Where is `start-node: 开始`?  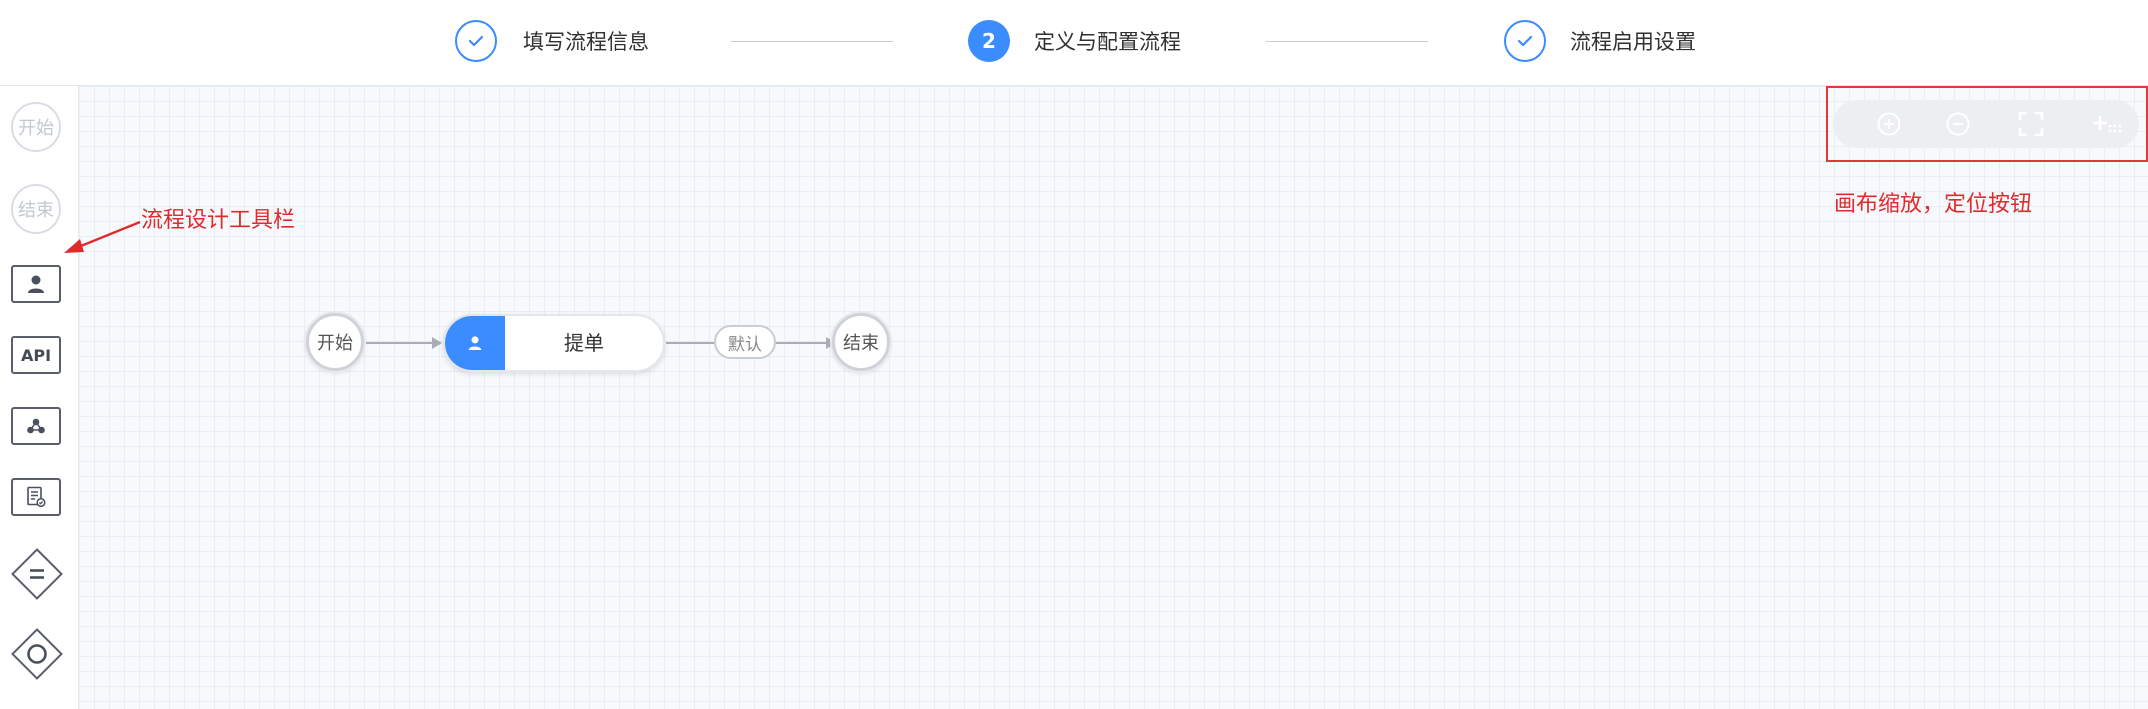
start-node: 开始 is located at coordinates (335, 342).